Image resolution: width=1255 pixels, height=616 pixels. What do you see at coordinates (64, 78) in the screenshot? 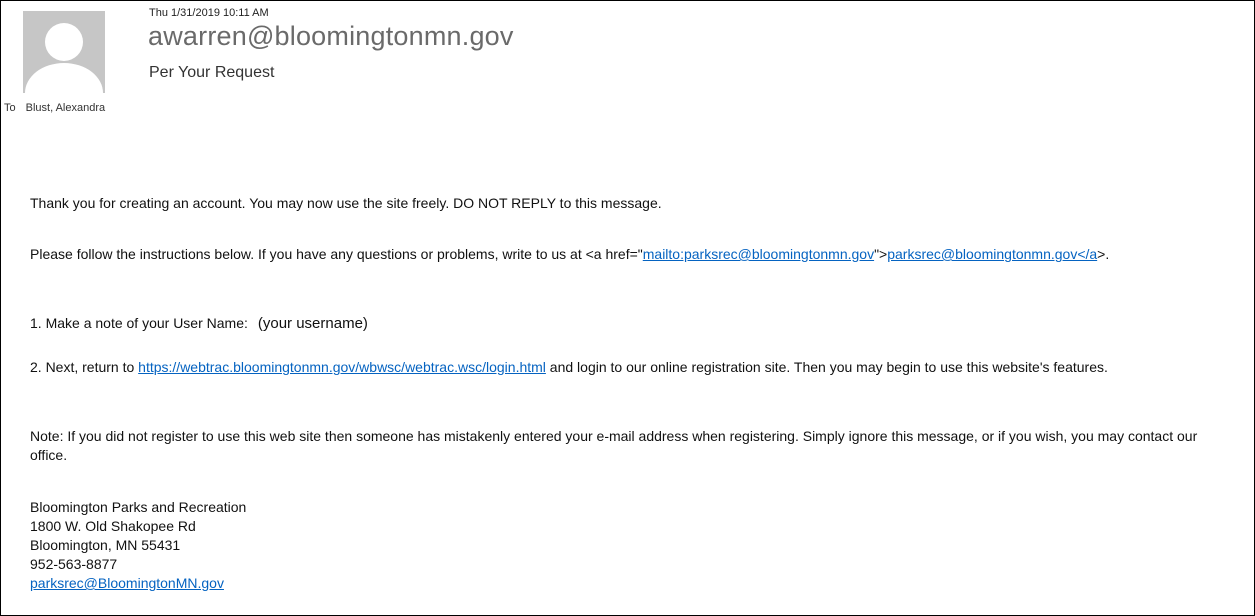
I see `avatar-shoulders-shape` at bounding box center [64, 78].